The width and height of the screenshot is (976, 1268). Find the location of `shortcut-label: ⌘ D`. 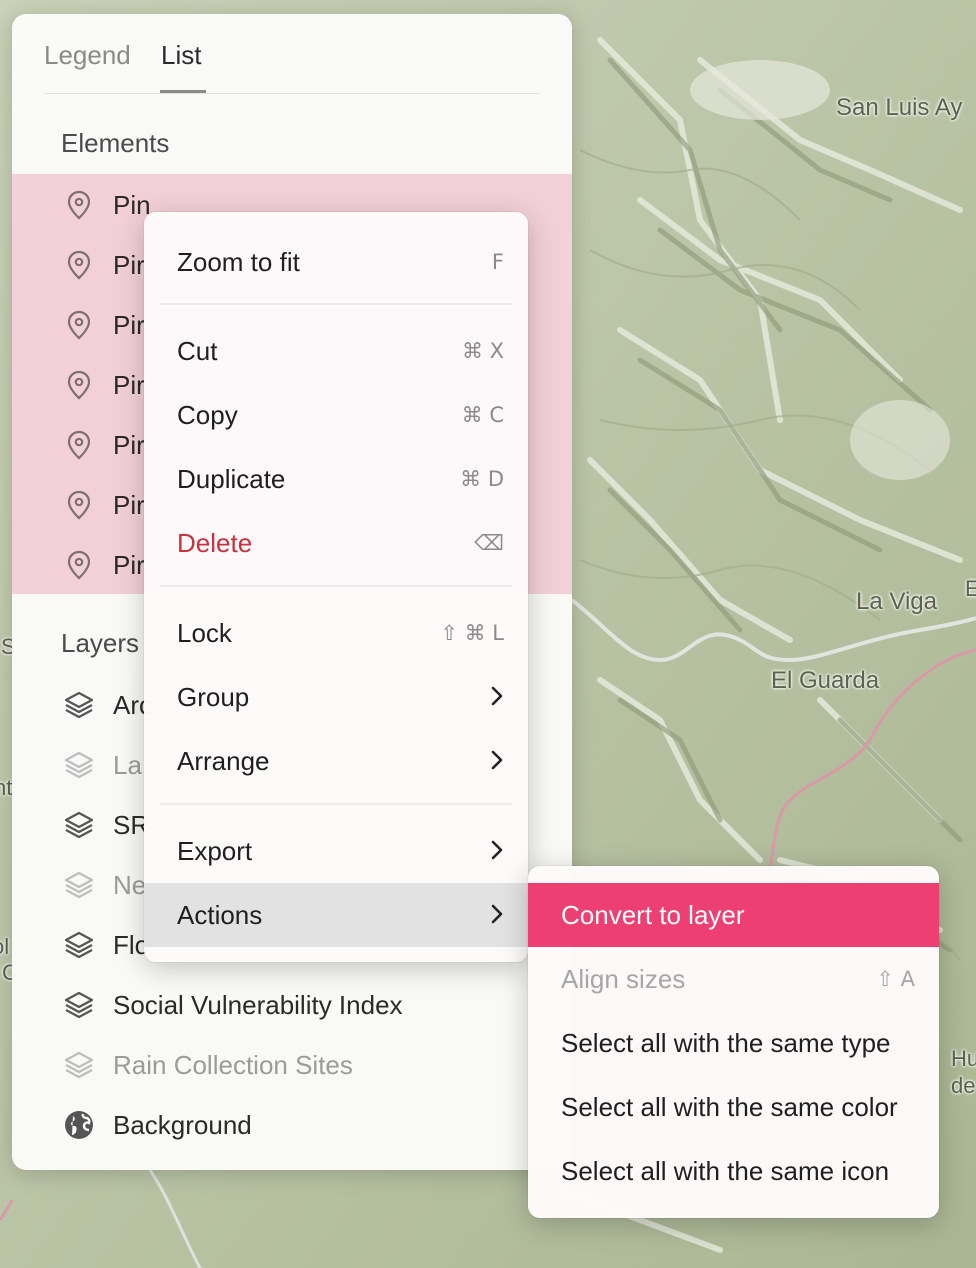

shortcut-label: ⌘ D is located at coordinates (482, 479).